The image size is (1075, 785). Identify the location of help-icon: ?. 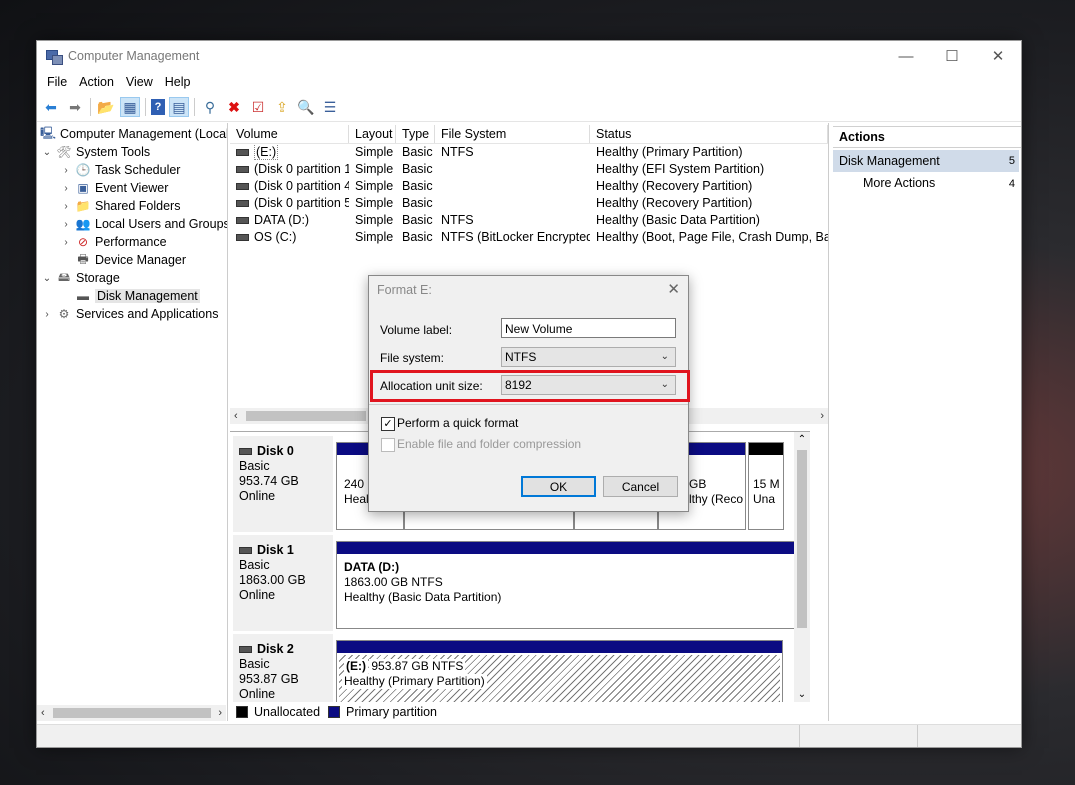
(158, 107).